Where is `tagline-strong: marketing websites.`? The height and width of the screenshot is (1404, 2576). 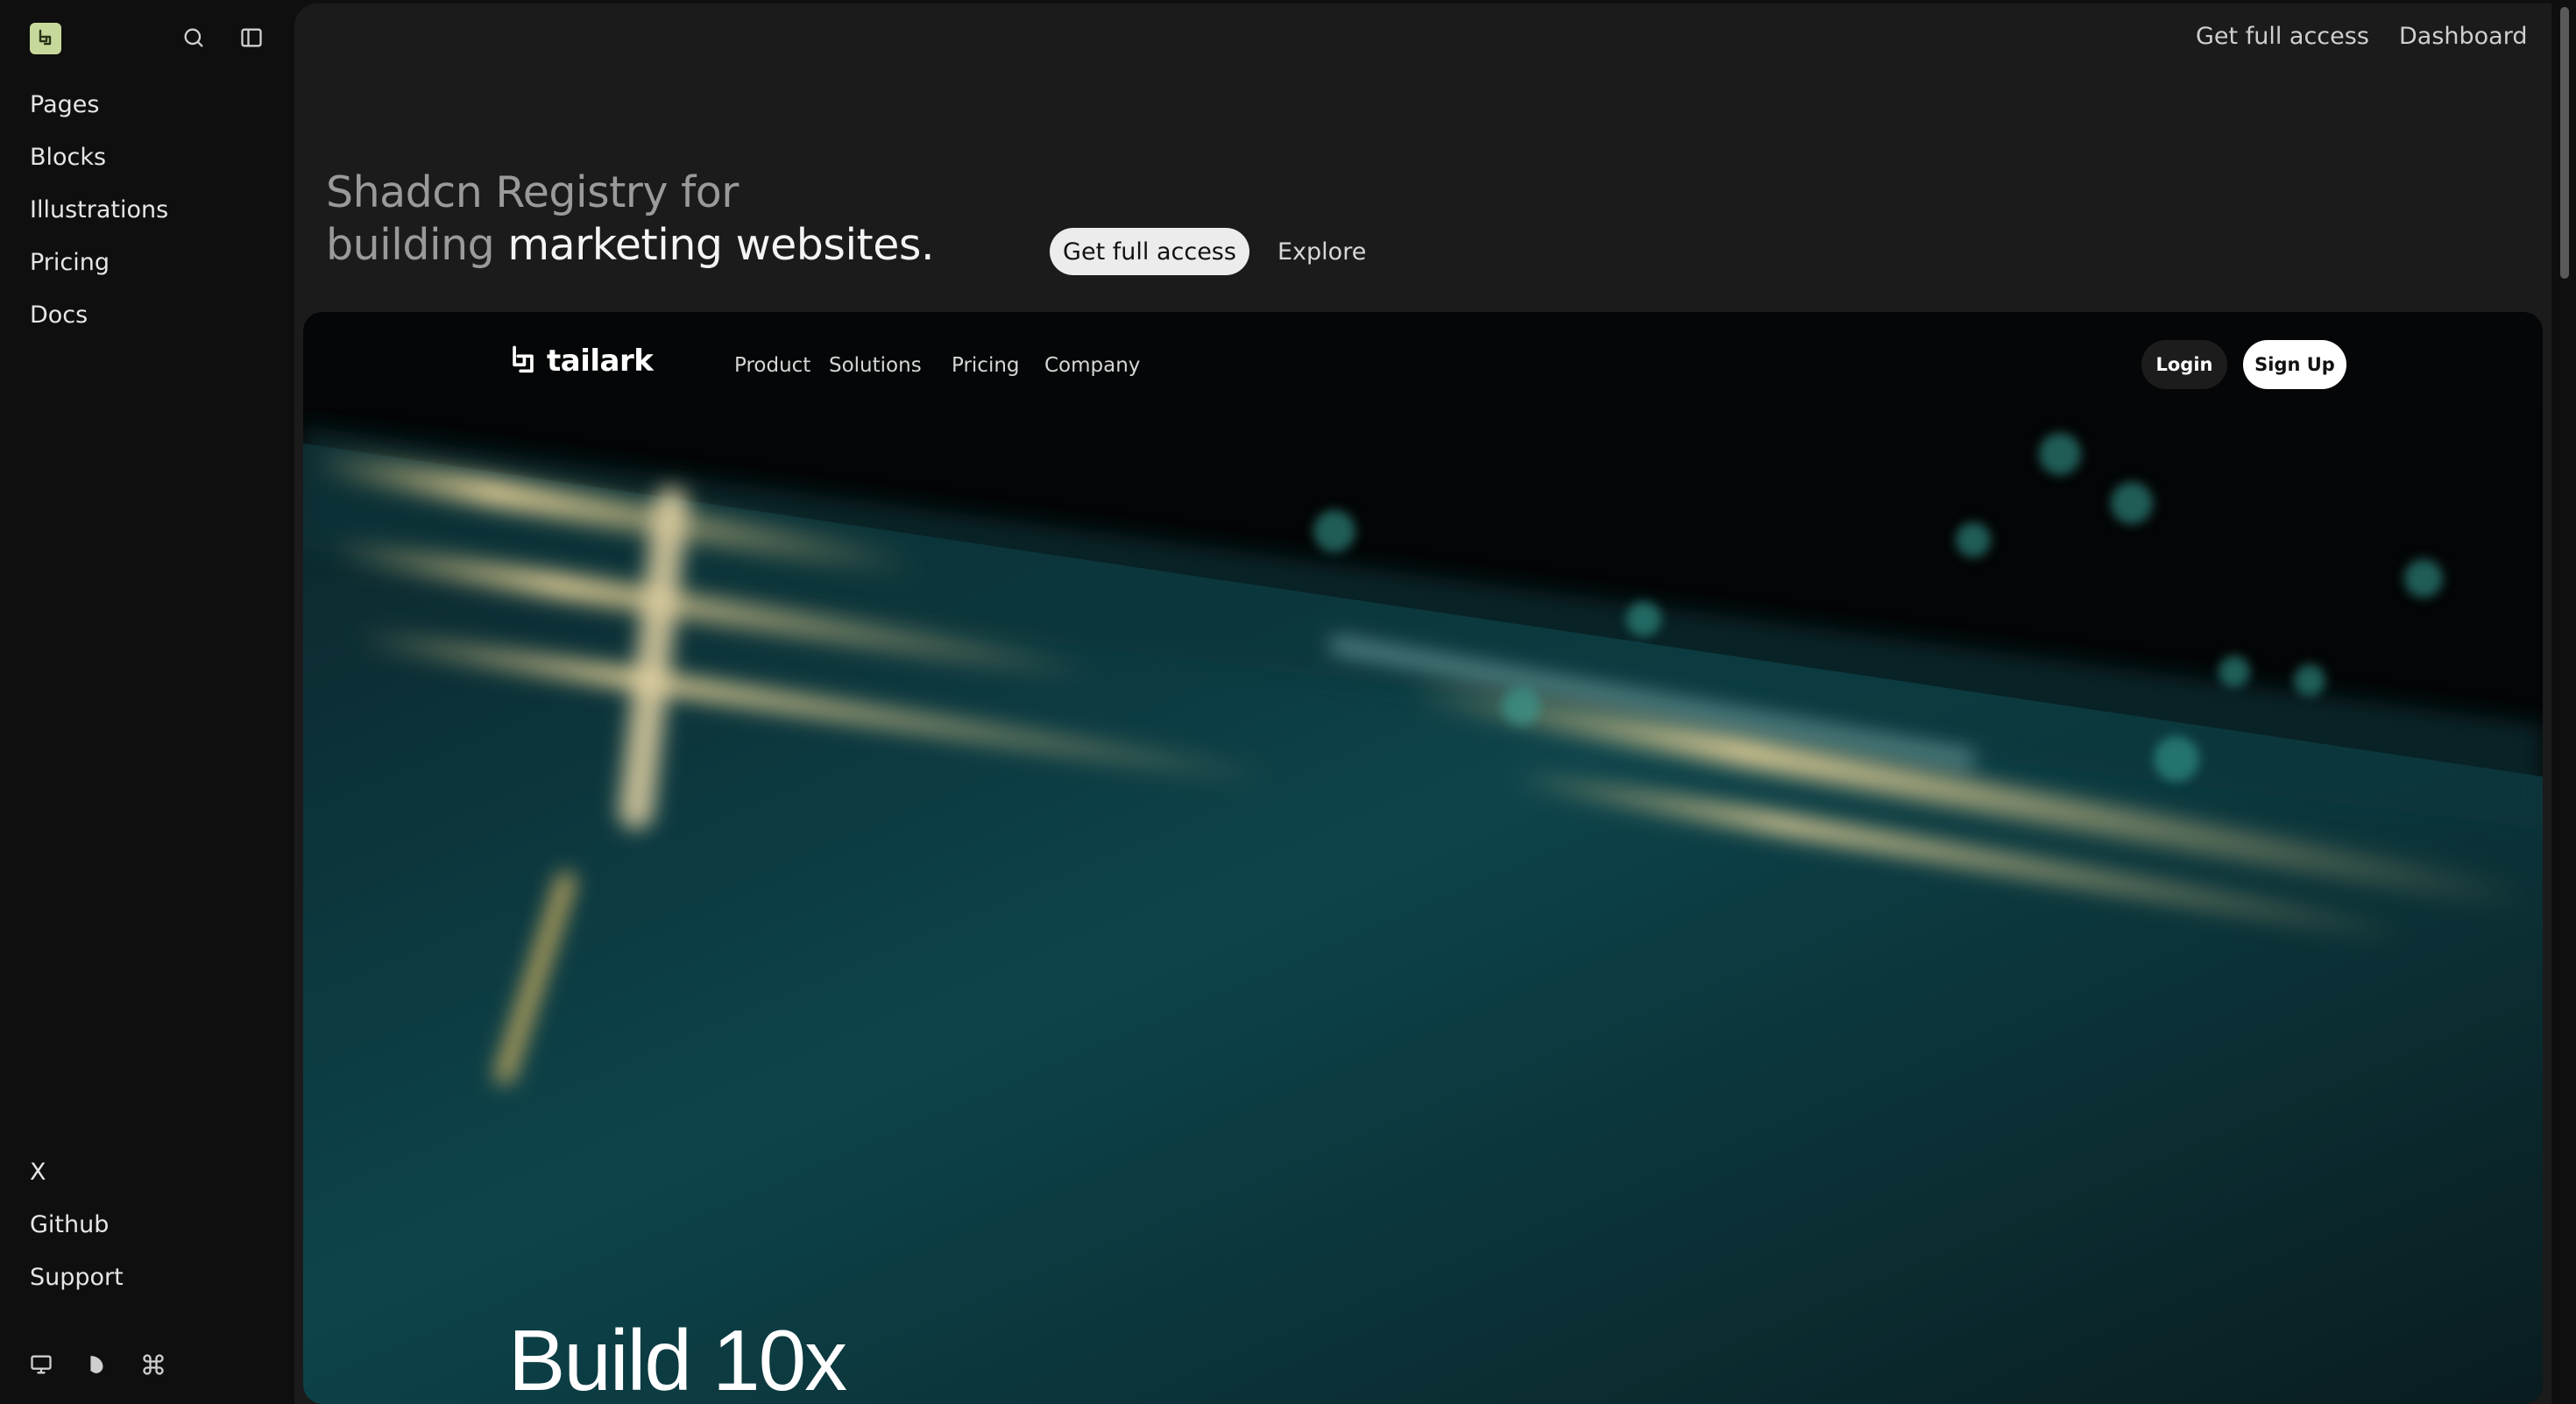 tagline-strong: marketing websites. is located at coordinates (721, 245).